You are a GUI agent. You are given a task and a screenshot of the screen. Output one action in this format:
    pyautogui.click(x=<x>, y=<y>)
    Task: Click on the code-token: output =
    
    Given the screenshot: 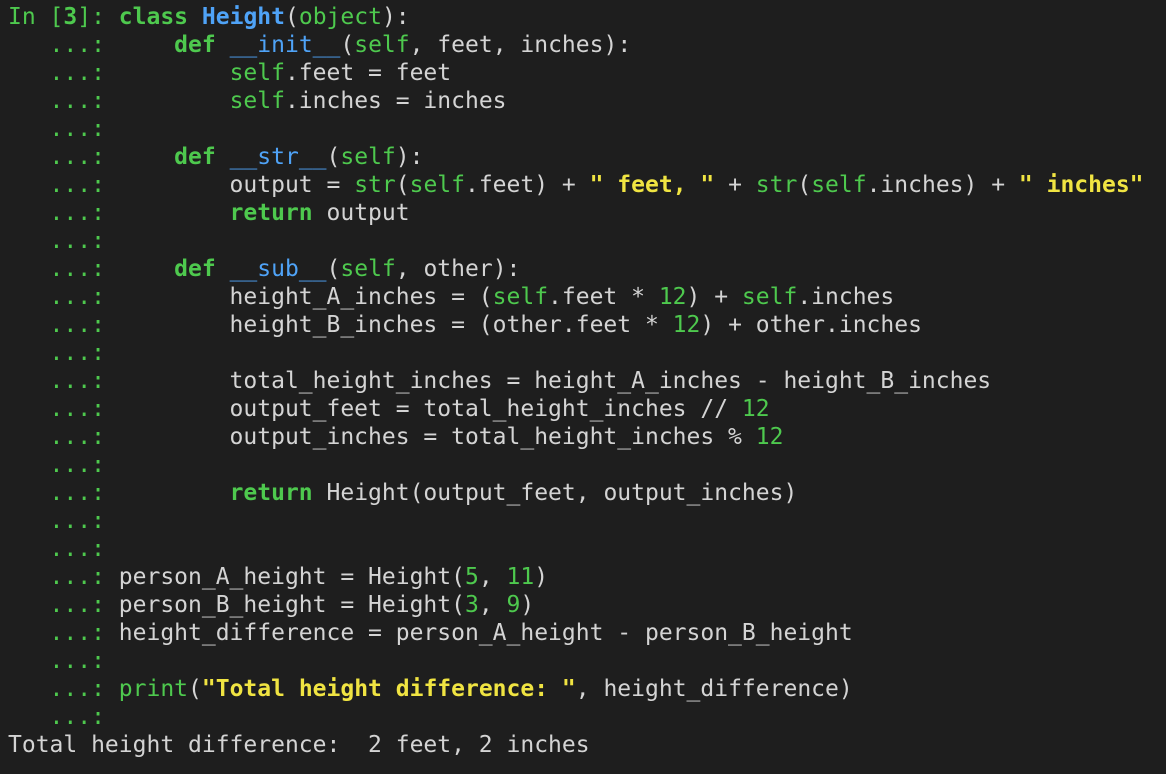 What is the action you would take?
    pyautogui.click(x=236, y=185)
    